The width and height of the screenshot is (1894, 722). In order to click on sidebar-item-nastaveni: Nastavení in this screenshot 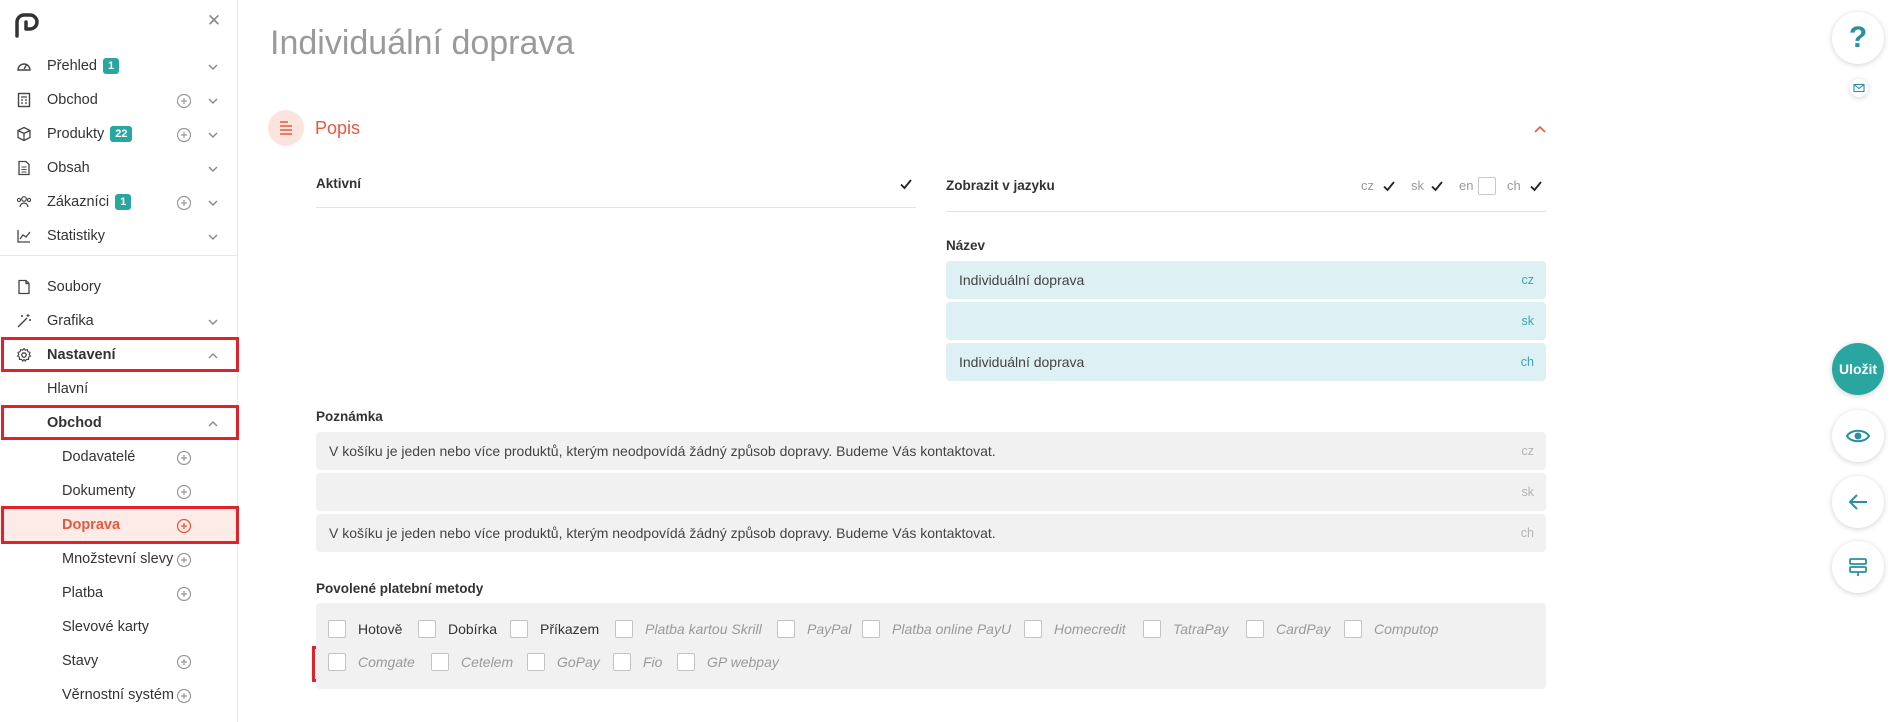, I will do `click(119, 355)`.